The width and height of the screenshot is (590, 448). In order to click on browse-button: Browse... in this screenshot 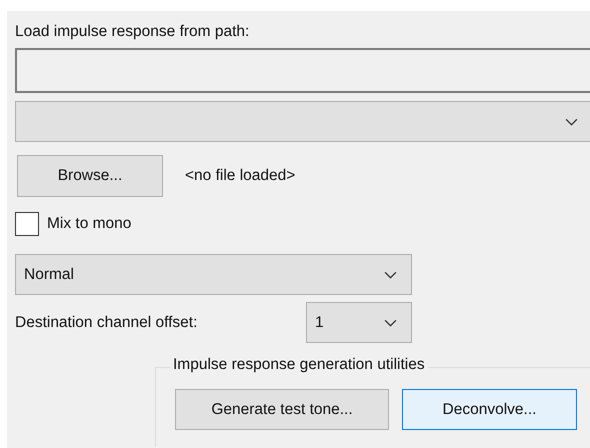, I will do `click(90, 176)`.